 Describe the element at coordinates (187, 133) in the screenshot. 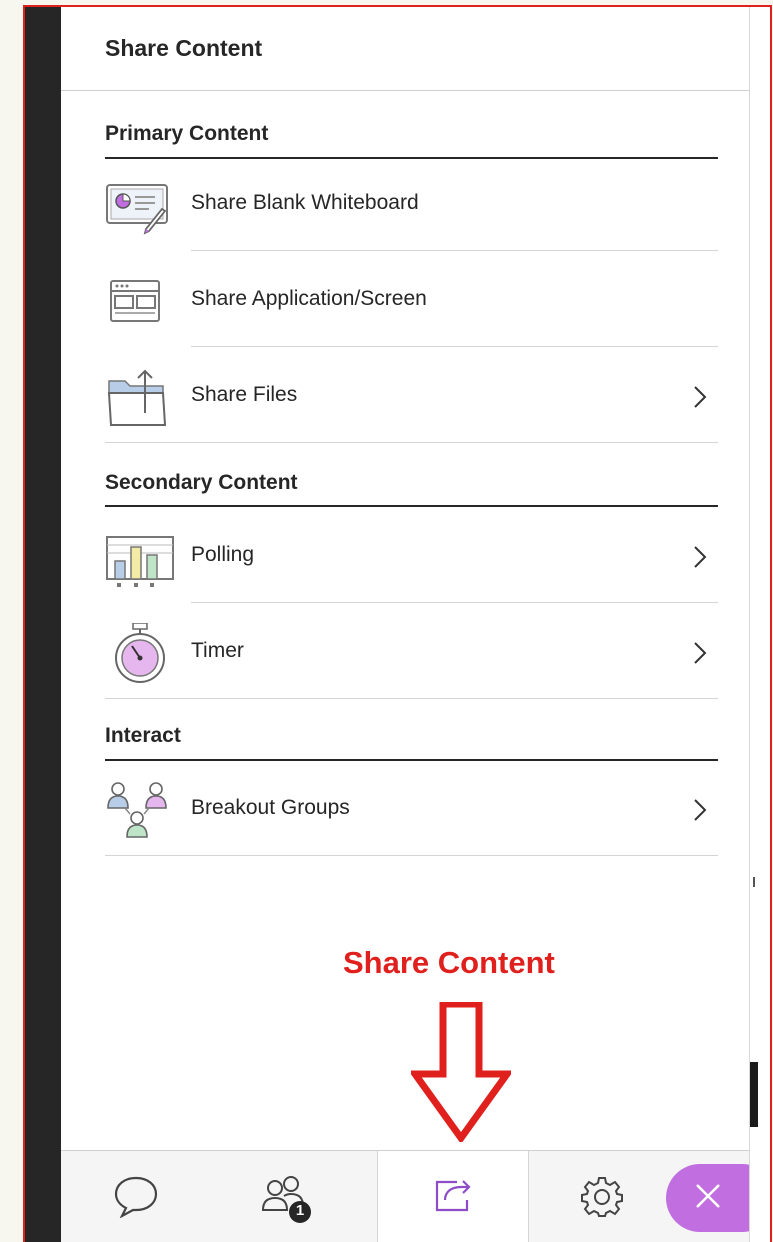

I see `section-title-primary: Primary Content` at that location.